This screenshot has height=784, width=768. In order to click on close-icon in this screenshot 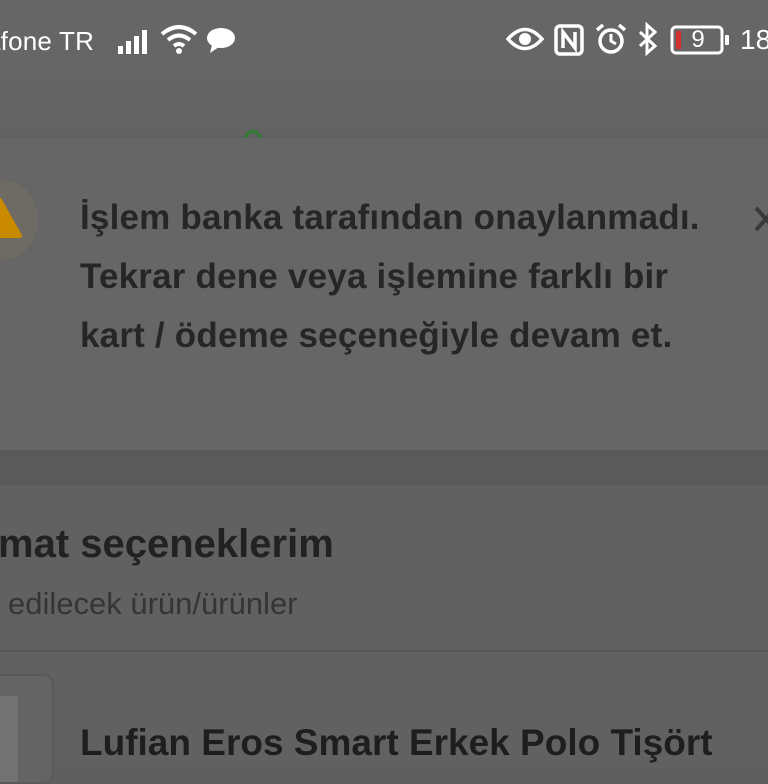, I will do `click(758, 220)`.